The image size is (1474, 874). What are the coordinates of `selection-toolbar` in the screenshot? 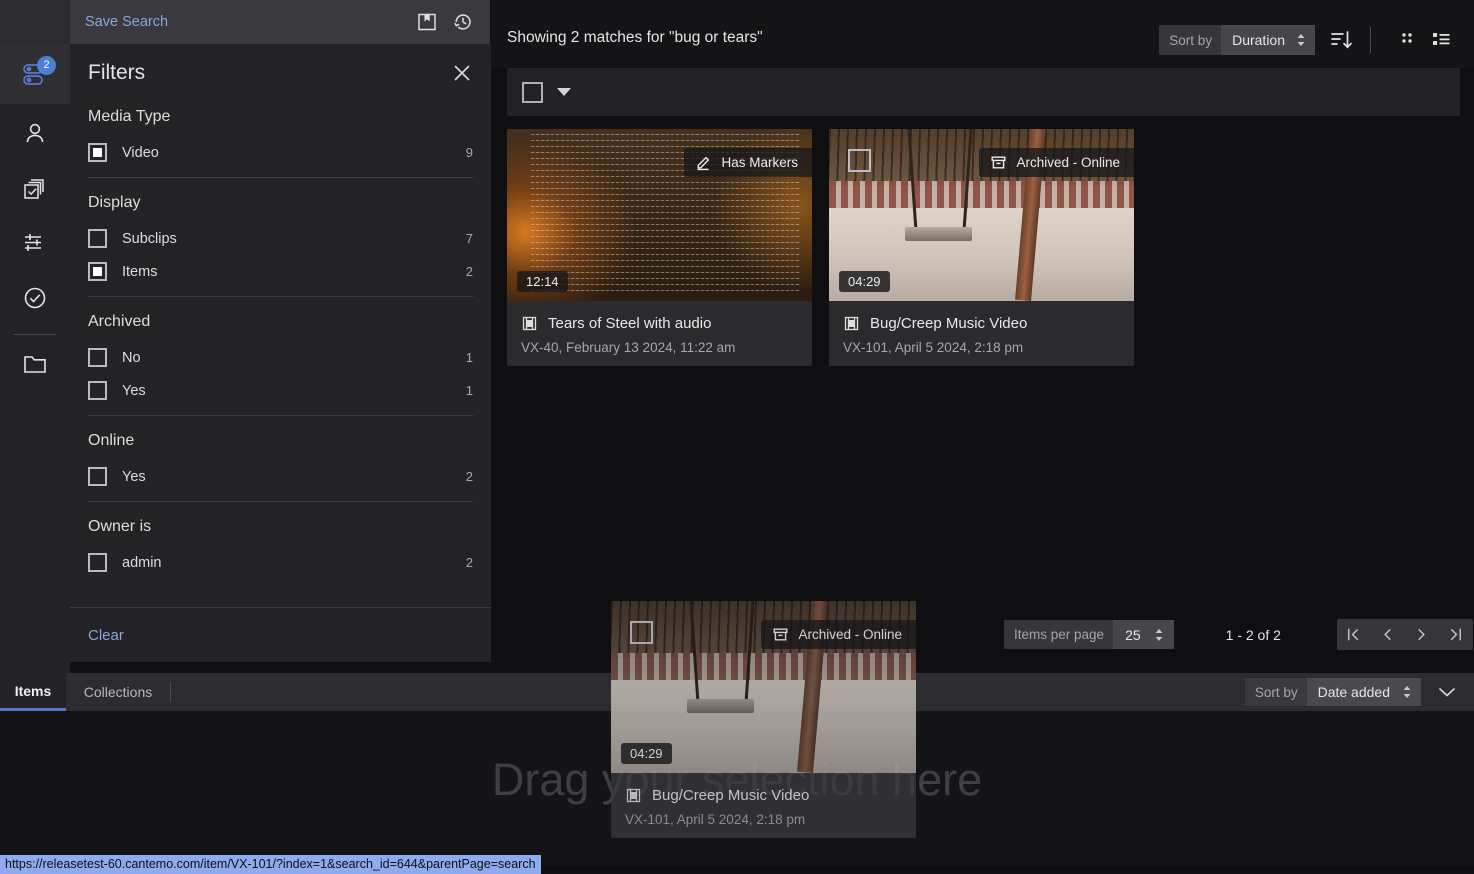 It's located at (983, 92).